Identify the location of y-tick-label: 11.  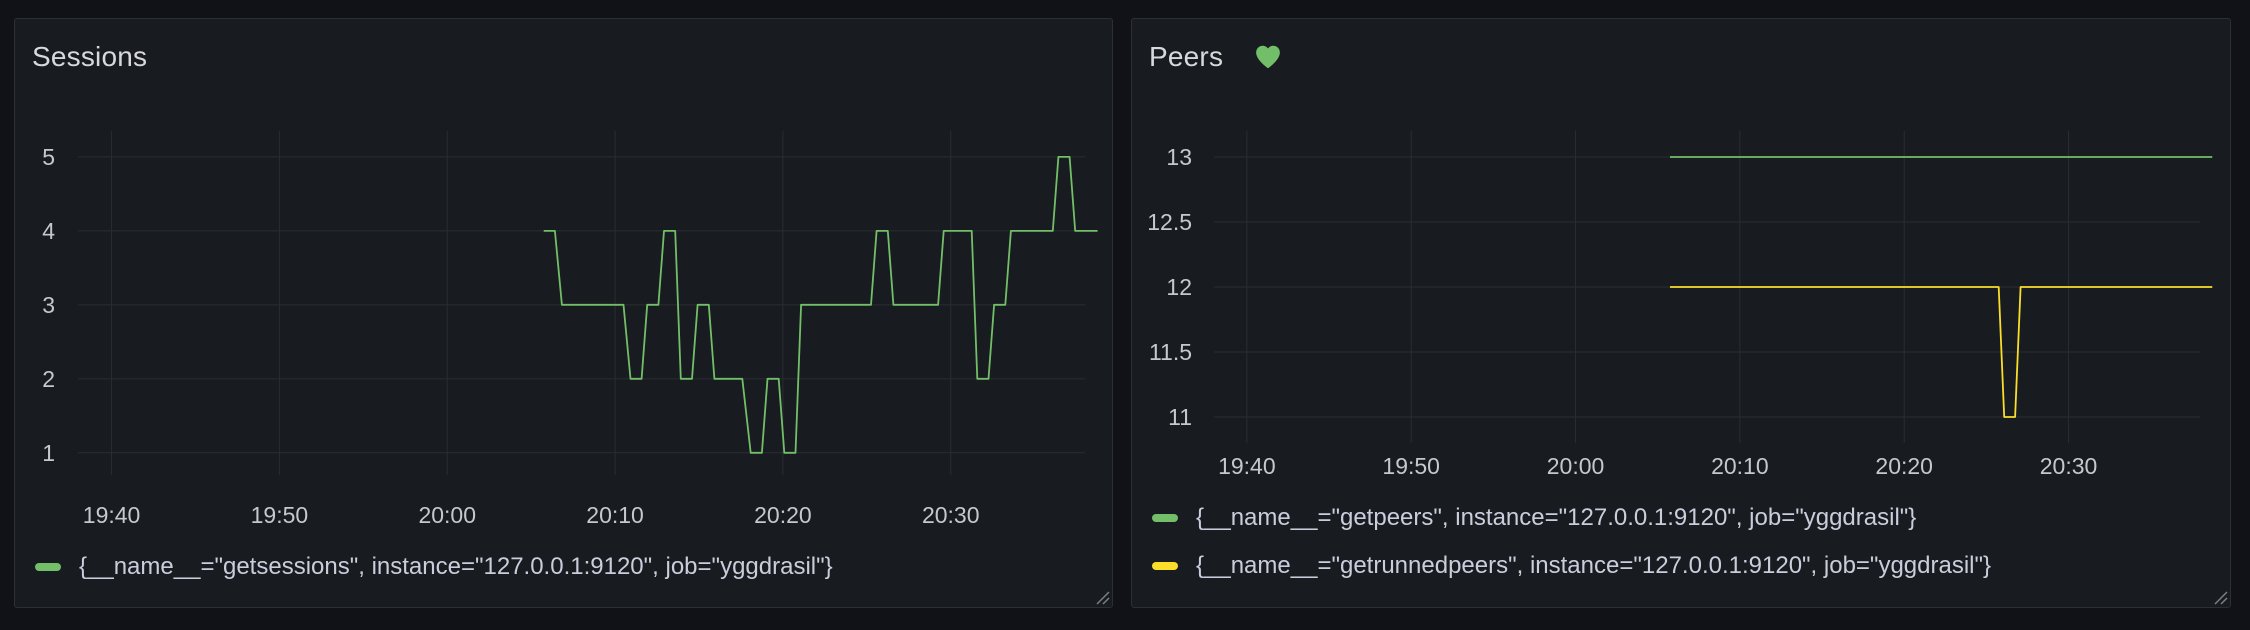
(1180, 417).